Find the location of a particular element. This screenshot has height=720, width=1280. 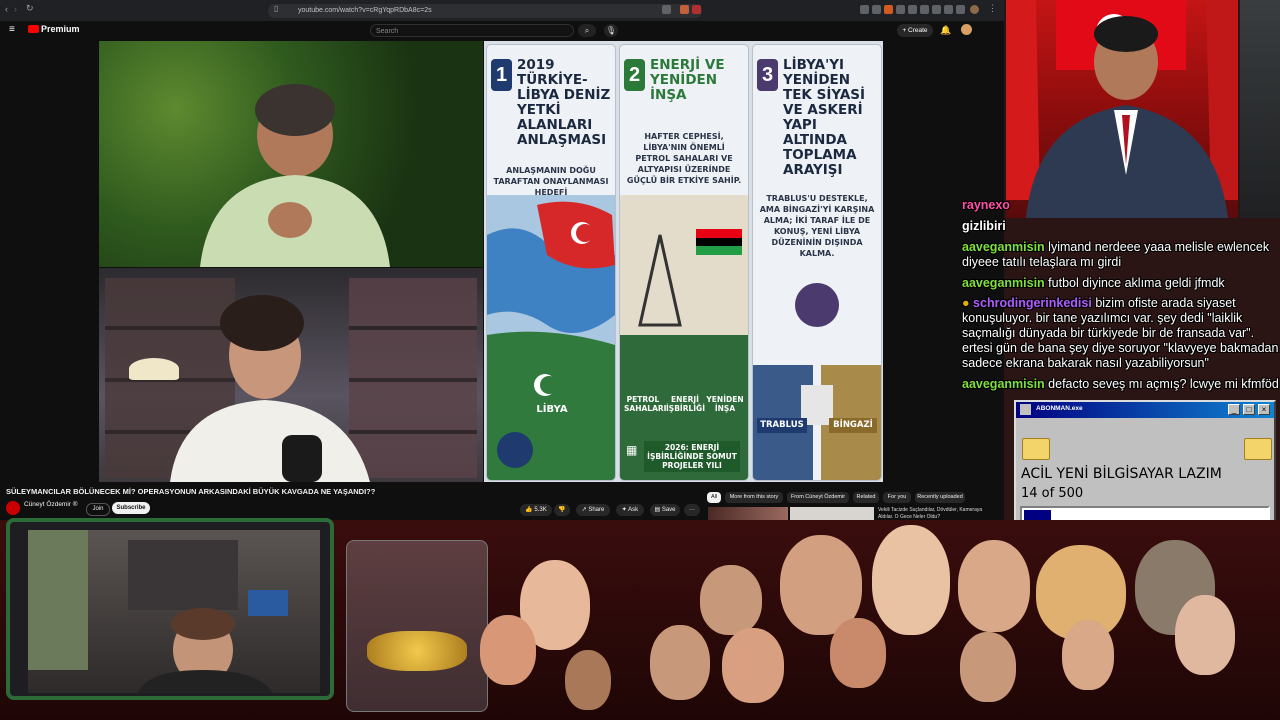

save-button: ▤ Save is located at coordinates (665, 510).